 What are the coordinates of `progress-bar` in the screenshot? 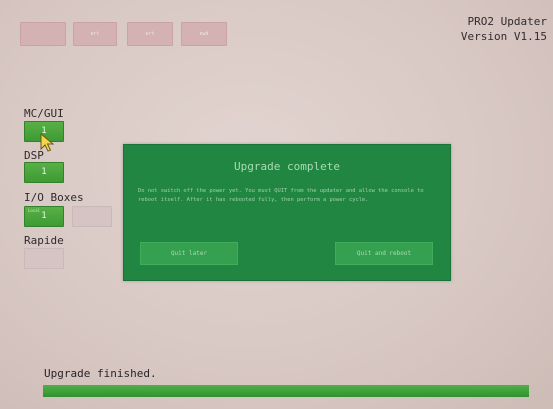 It's located at (286, 391).